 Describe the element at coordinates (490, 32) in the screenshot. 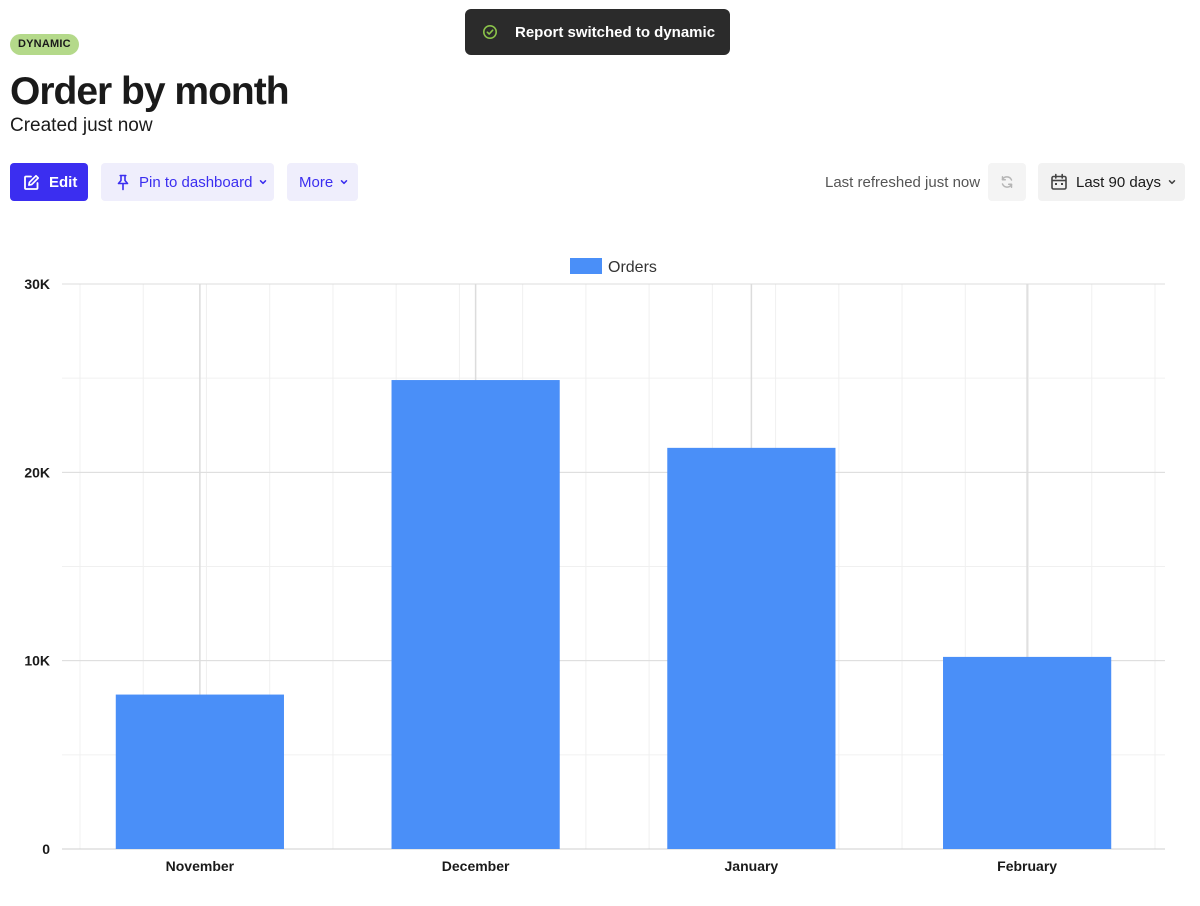

I see `check-circle-icon` at that location.